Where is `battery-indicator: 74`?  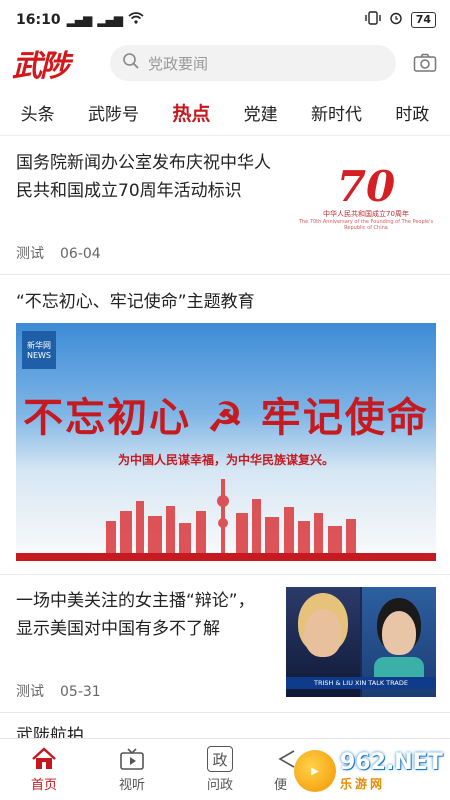 battery-indicator: 74 is located at coordinates (423, 20).